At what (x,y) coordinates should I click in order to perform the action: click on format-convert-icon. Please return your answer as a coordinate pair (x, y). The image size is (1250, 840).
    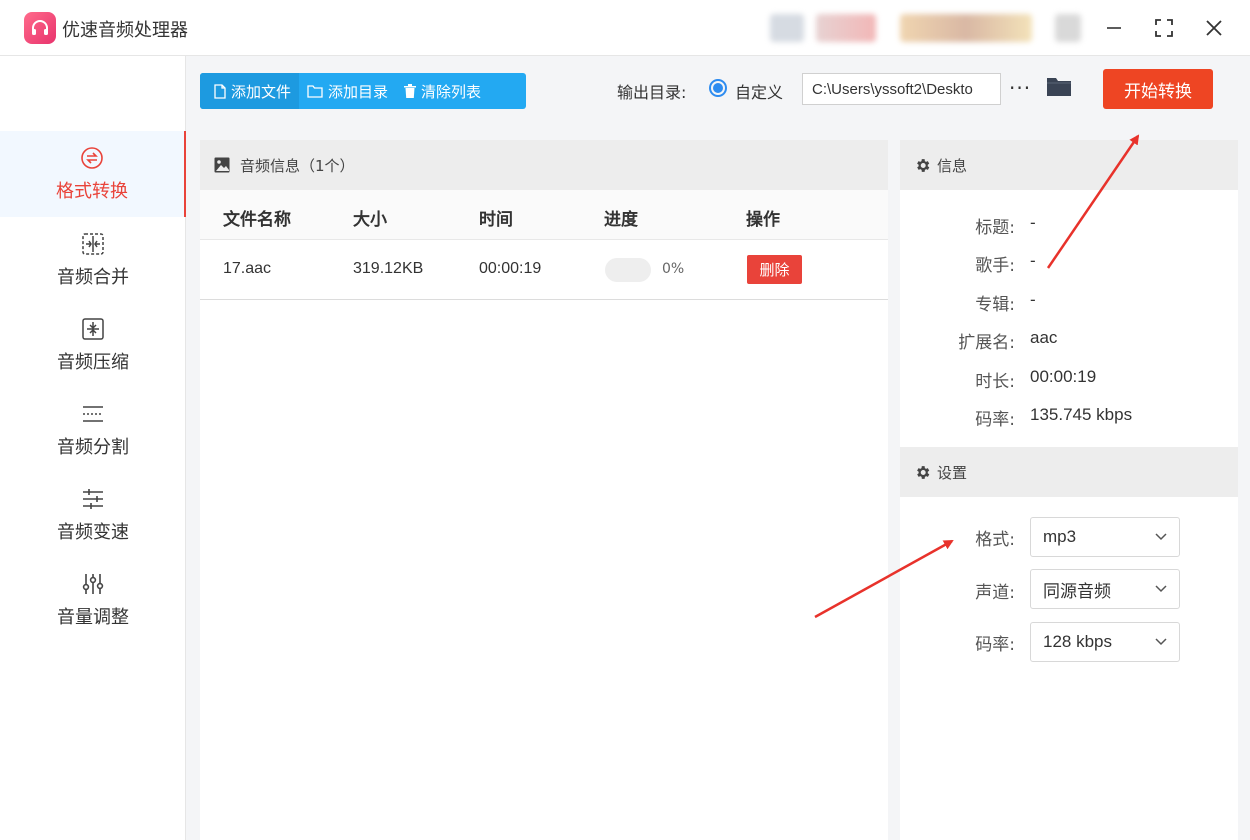
    Looking at the image, I should click on (92, 158).